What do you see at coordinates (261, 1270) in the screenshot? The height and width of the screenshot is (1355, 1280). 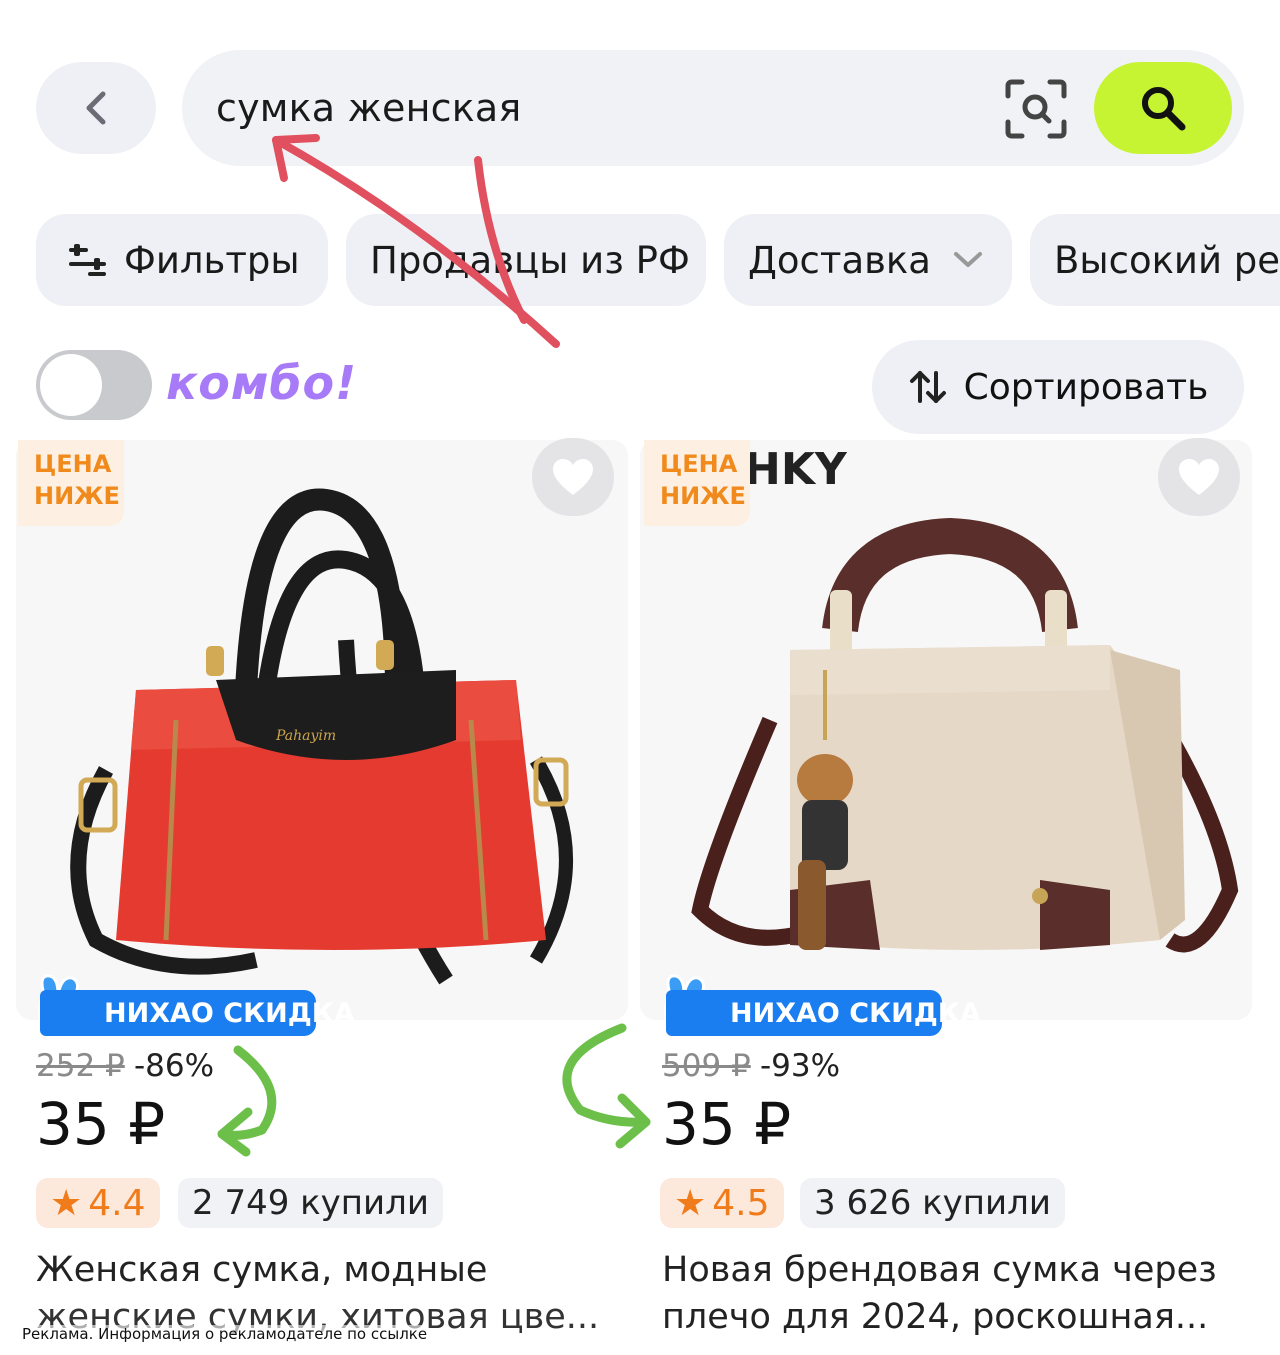 I see `product-title-line: Женская сумка, модные` at bounding box center [261, 1270].